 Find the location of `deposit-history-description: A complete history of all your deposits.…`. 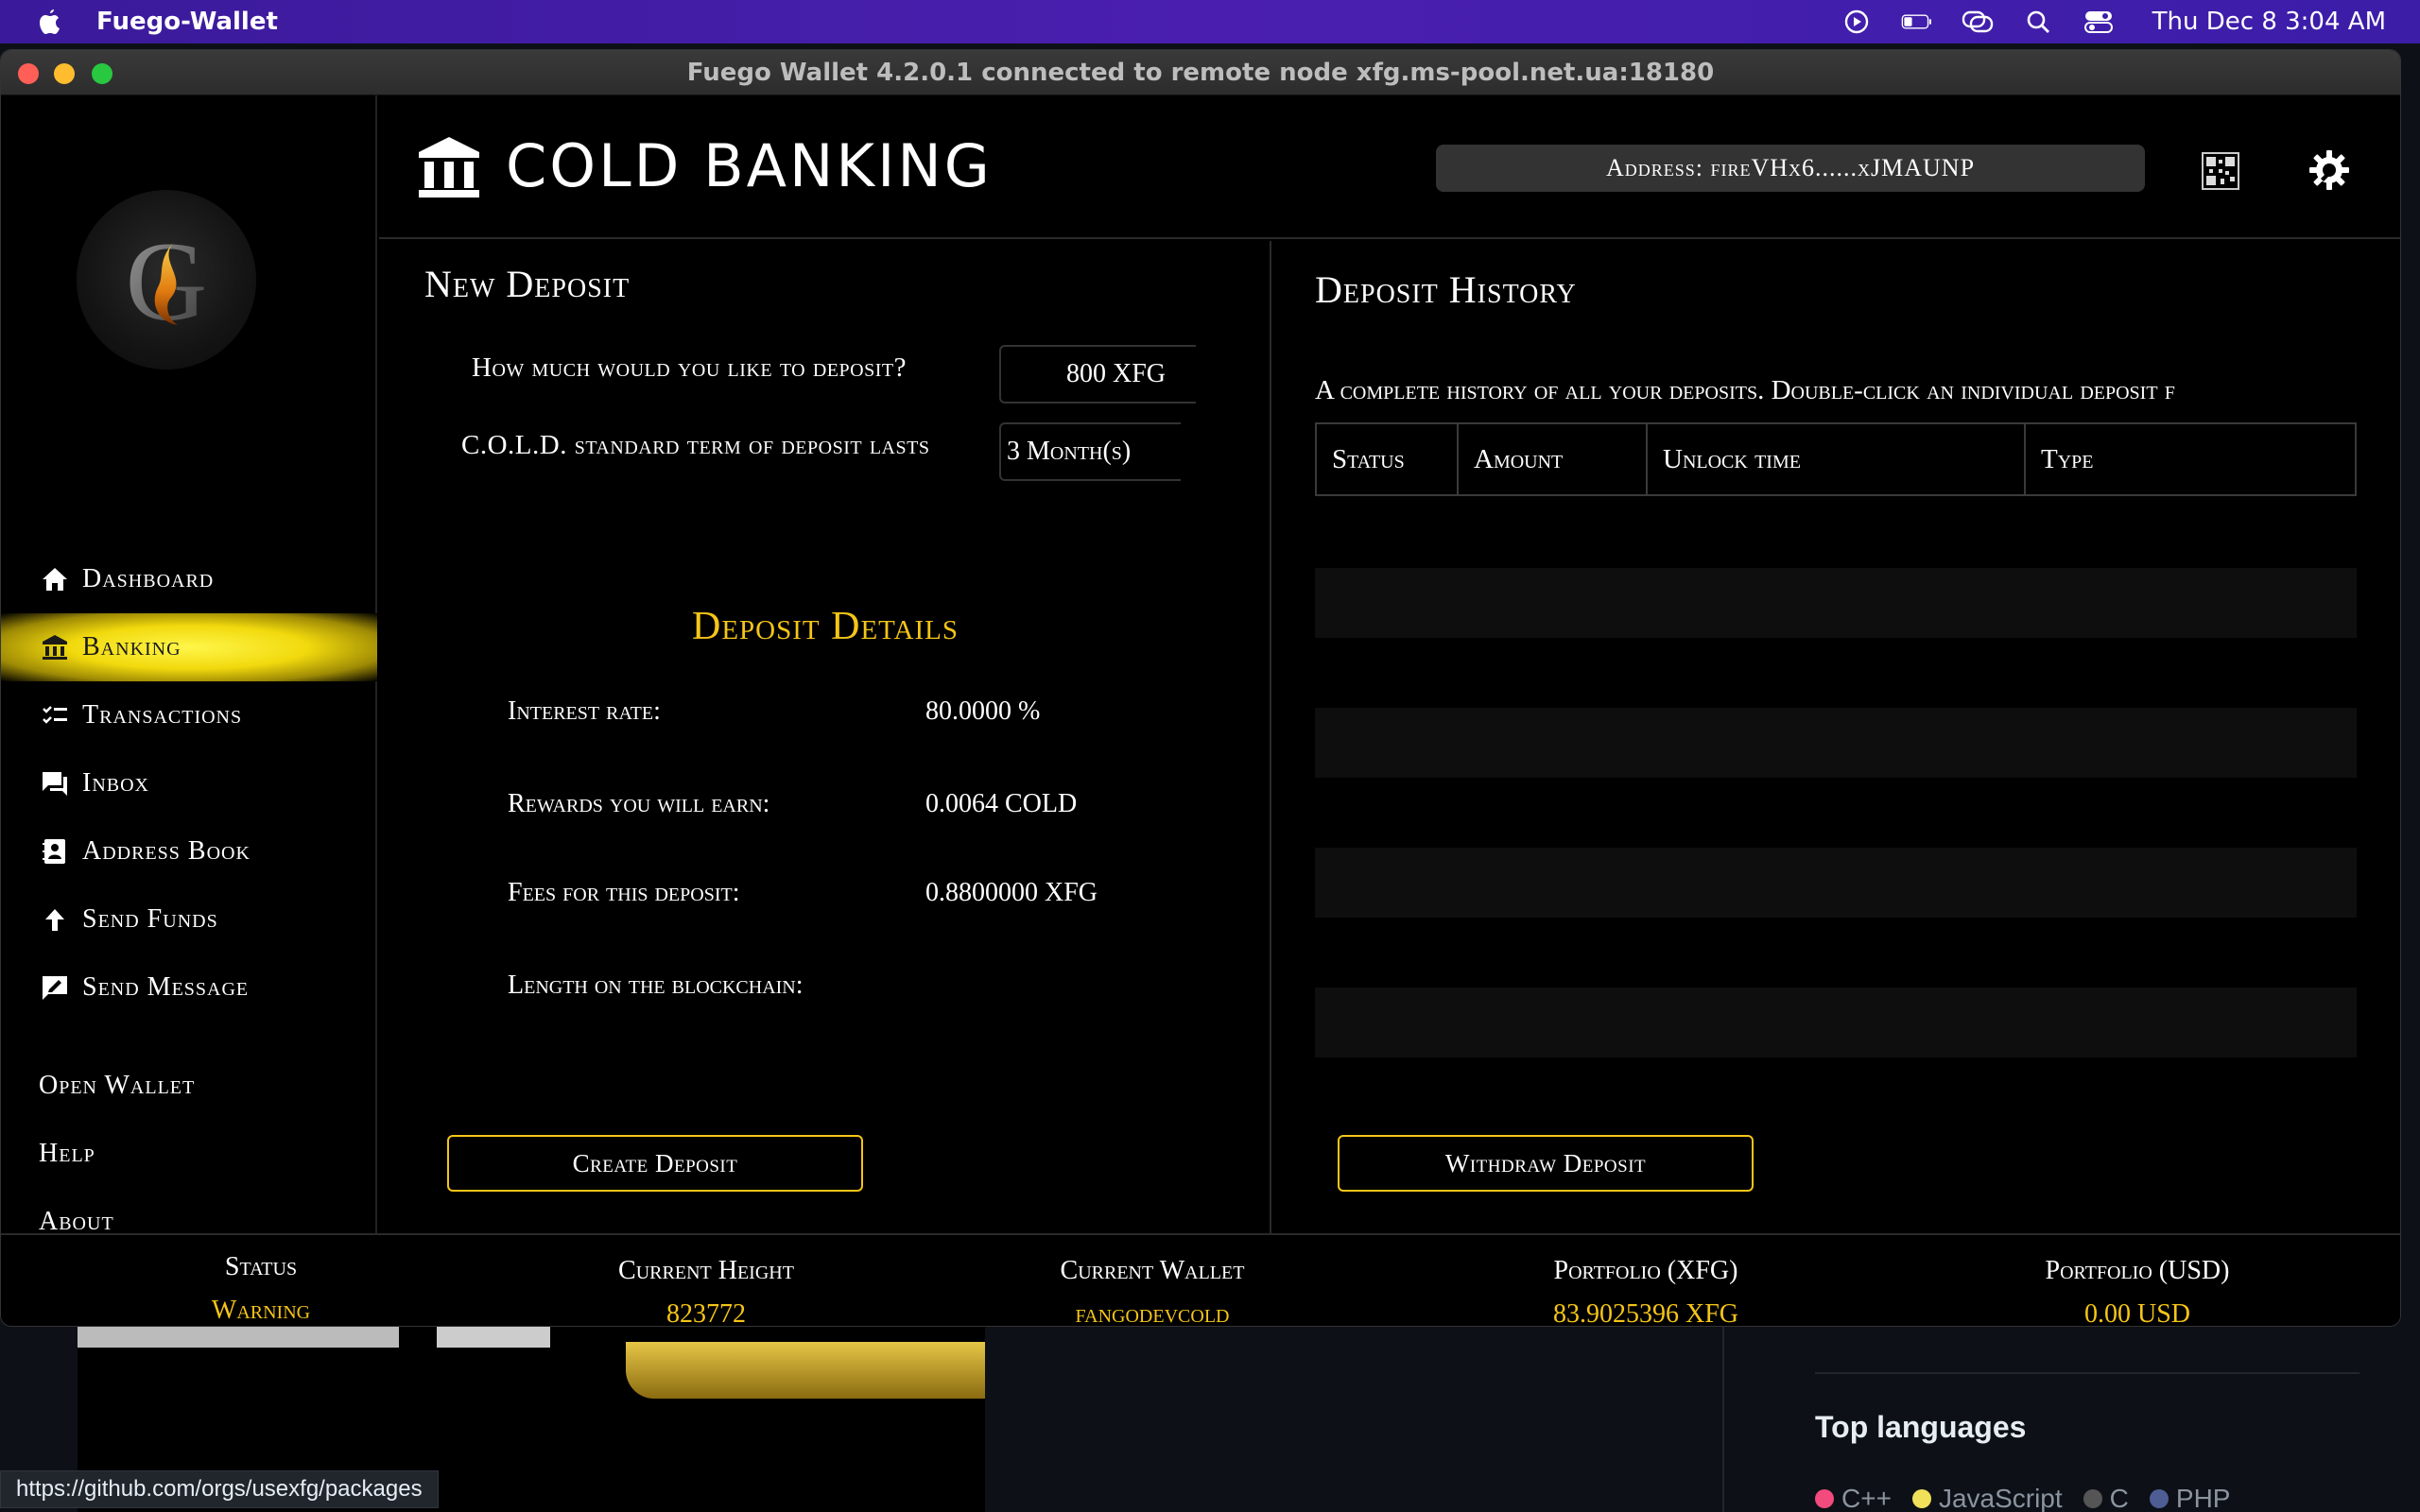

deposit-history-description: A complete history of all your deposits.… is located at coordinates (1745, 390).